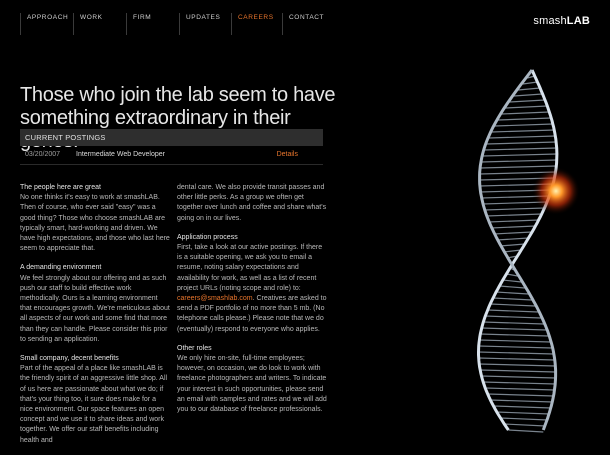 The width and height of the screenshot is (610, 455). Describe the element at coordinates (69, 359) in the screenshot. I see `section-title: Small company, decent benefits` at that location.